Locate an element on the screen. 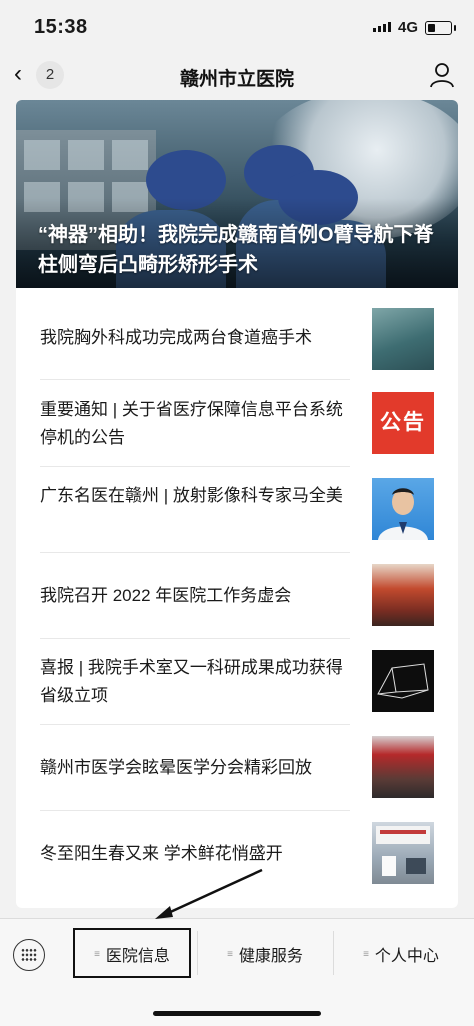  nav-bar: ‹ 2 赣州市立医院 is located at coordinates (237, 76).